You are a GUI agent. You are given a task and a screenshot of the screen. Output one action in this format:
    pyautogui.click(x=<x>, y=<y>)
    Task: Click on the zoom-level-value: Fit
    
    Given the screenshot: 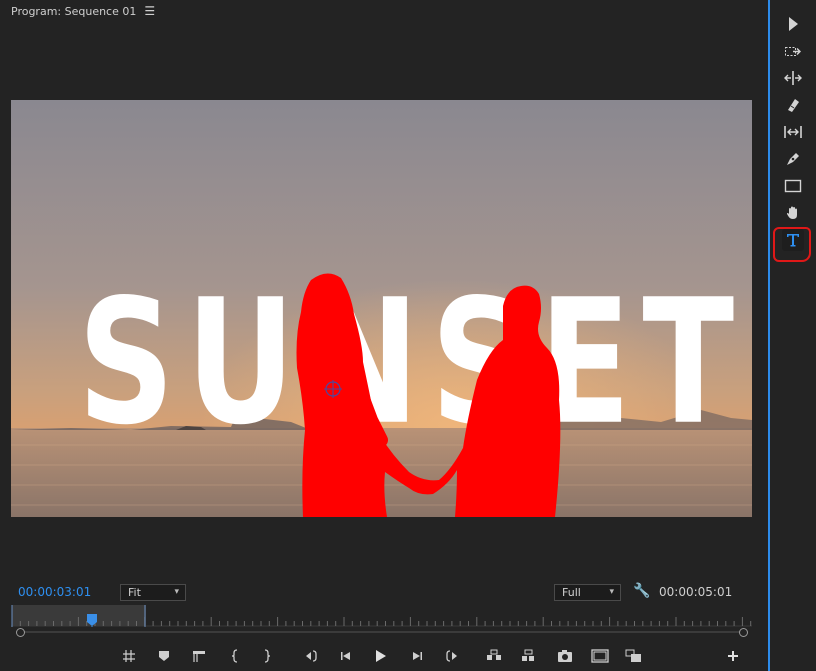 What is the action you would take?
    pyautogui.click(x=134, y=592)
    